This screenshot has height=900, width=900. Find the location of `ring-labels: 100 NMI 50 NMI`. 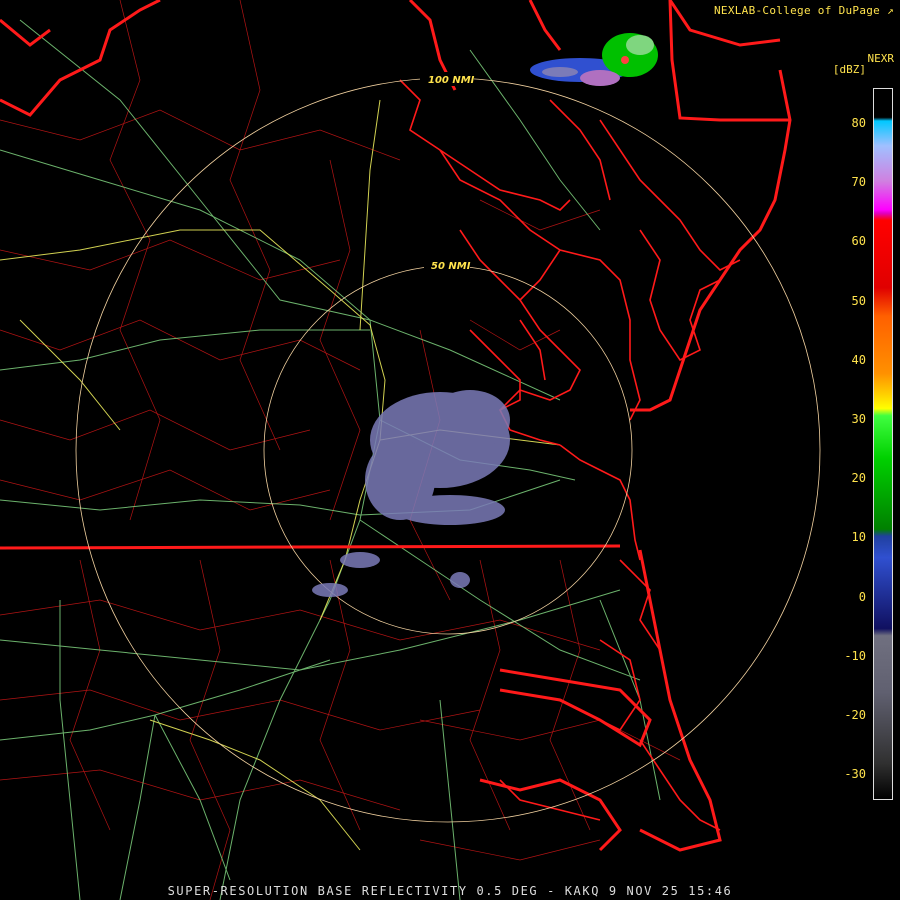

ring-labels: 100 NMI 50 NMI is located at coordinates (447, 172).